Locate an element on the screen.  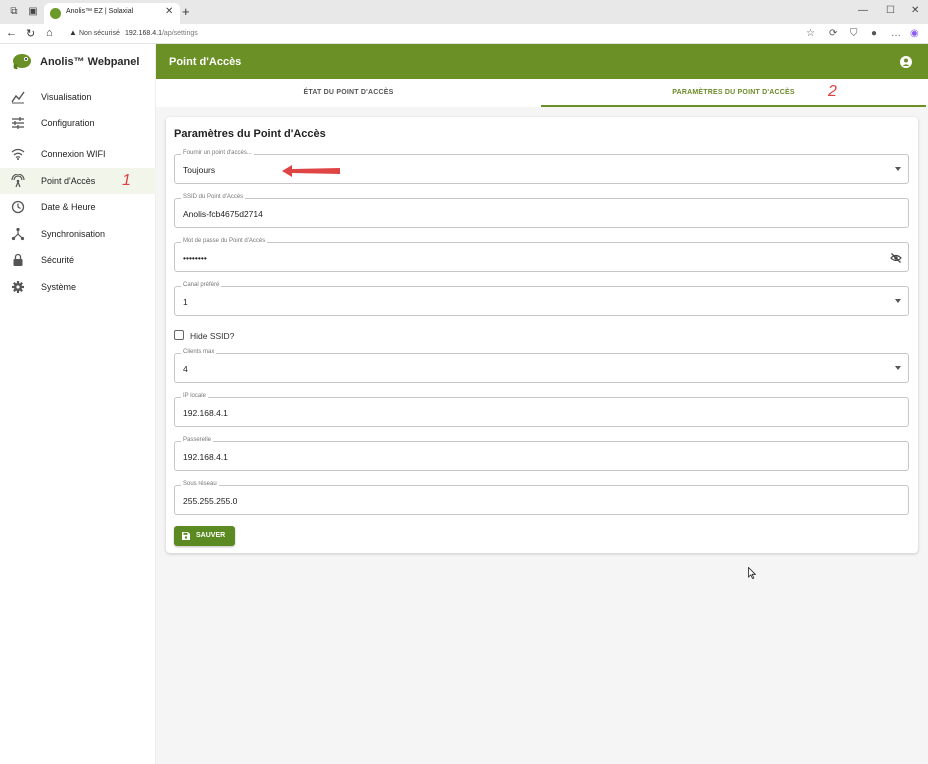
sidebar-item-label: Synchronisation is located at coordinates (73, 234).